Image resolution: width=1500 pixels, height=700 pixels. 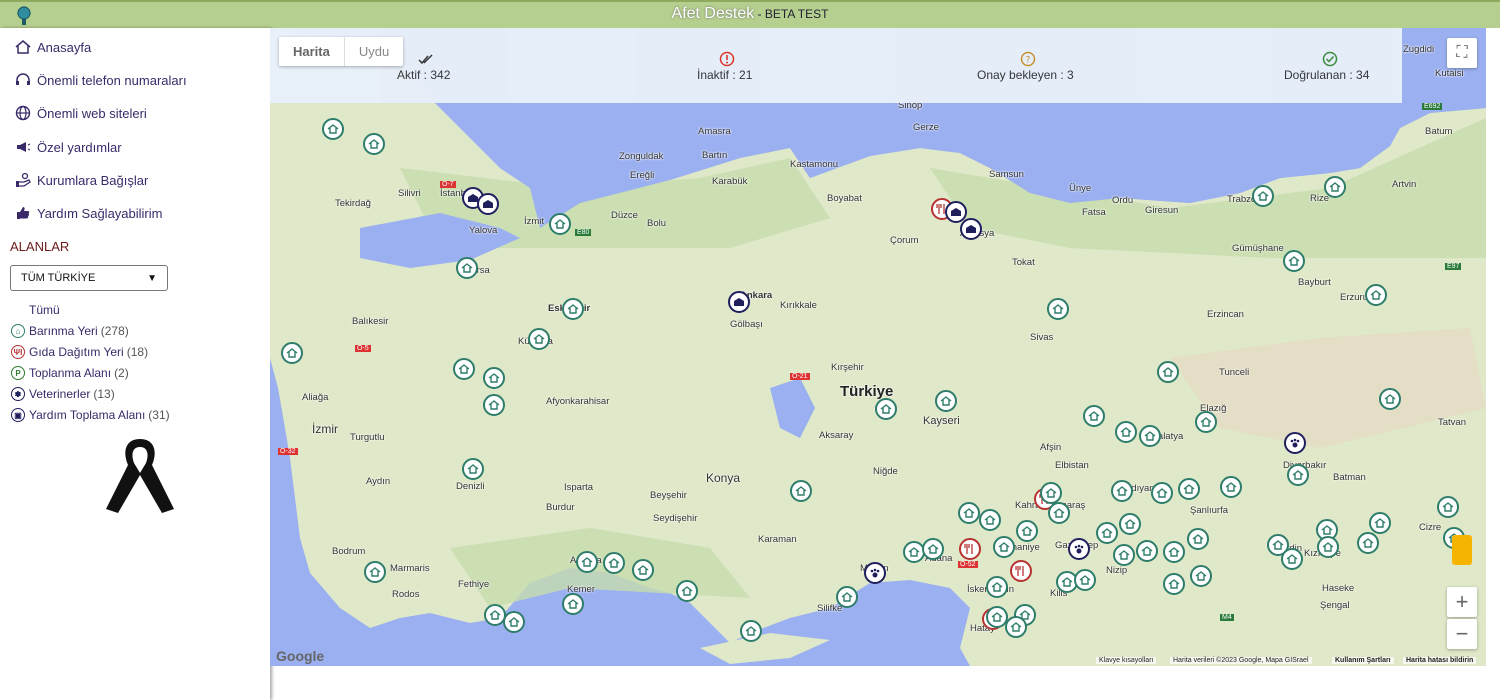 I want to click on nav-item-websites: Önemli web siteleri, so click(x=80, y=113).